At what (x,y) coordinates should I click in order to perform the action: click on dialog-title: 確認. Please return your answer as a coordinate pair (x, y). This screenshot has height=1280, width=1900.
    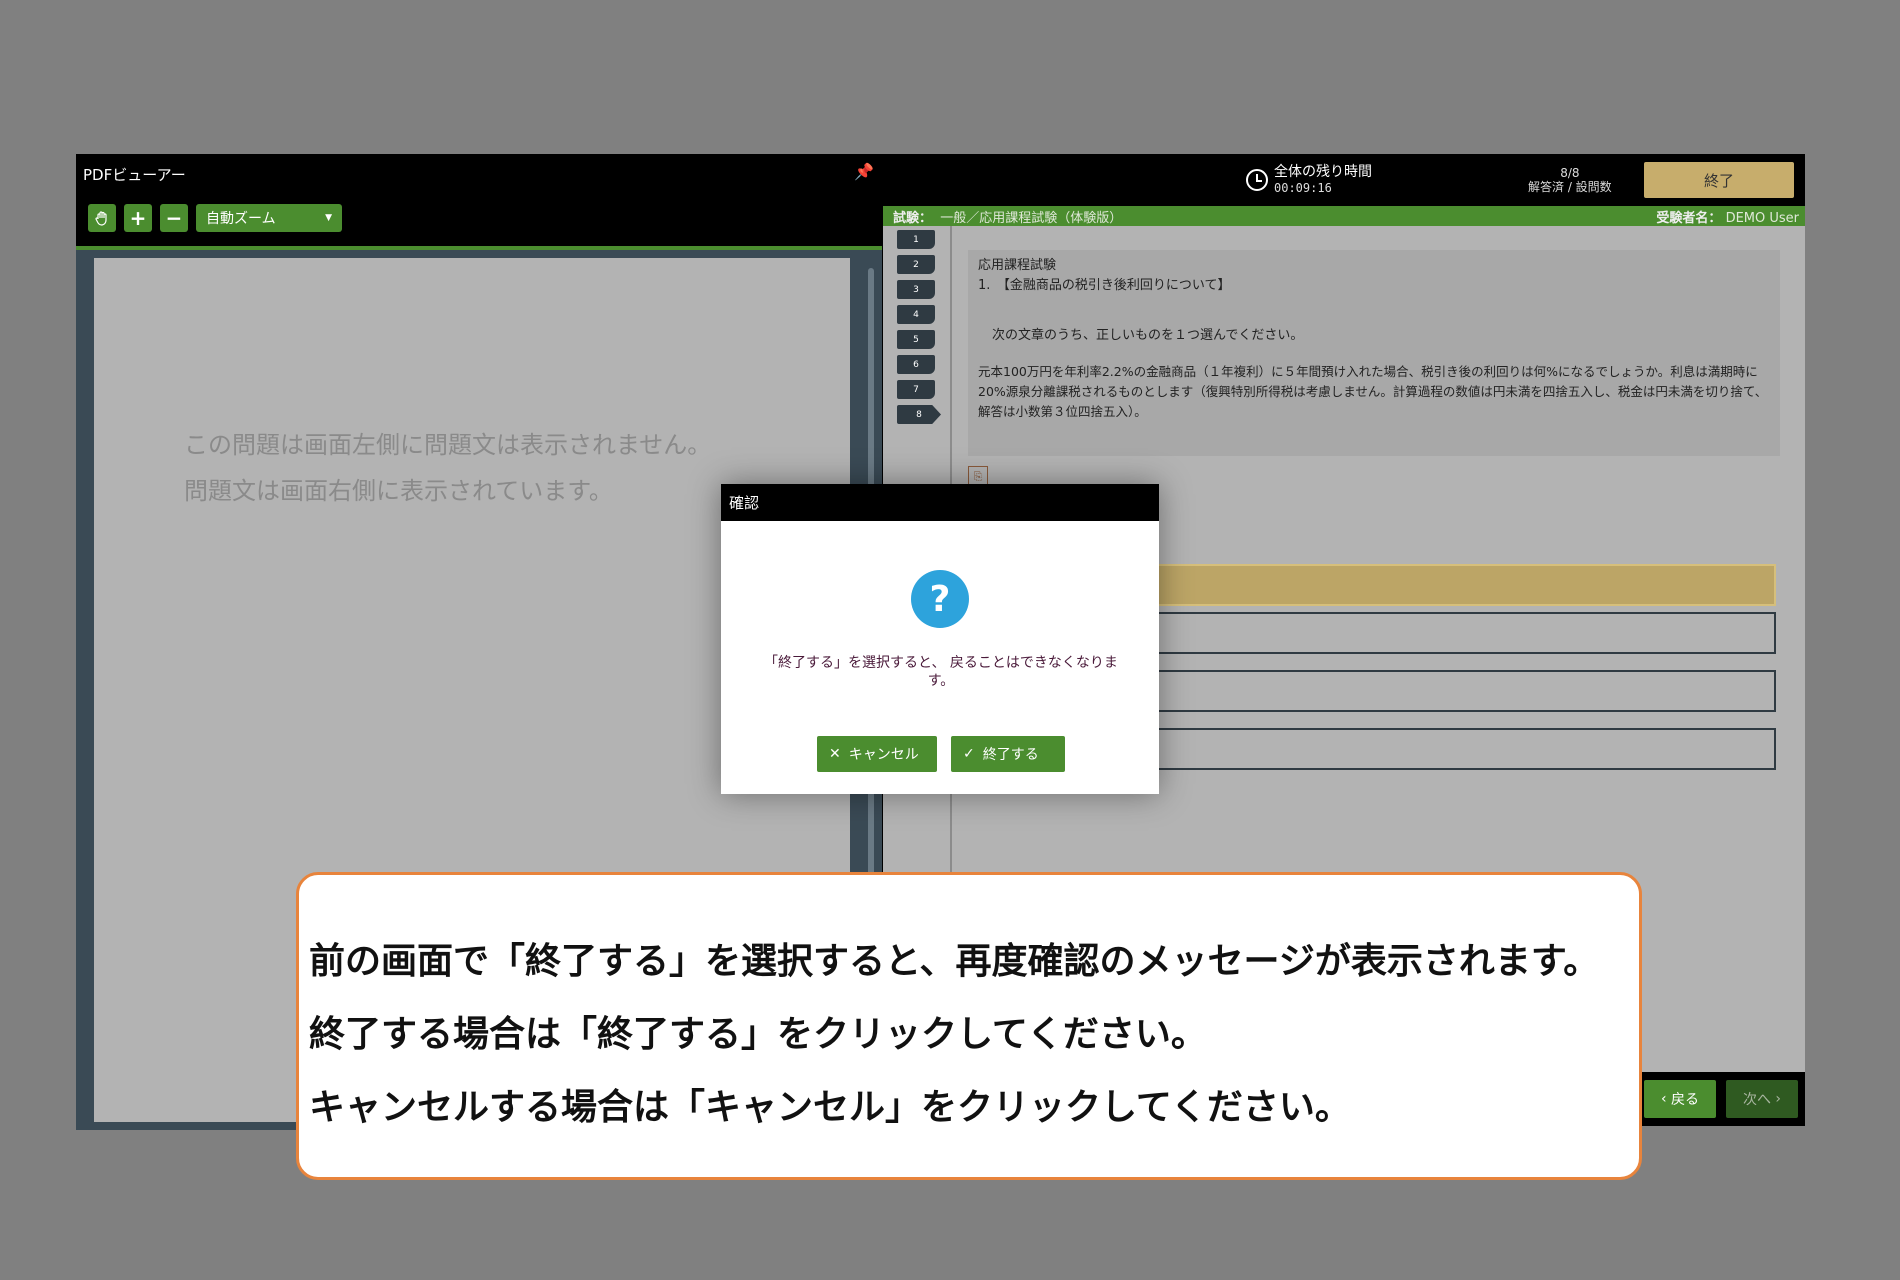
    Looking at the image, I should click on (940, 502).